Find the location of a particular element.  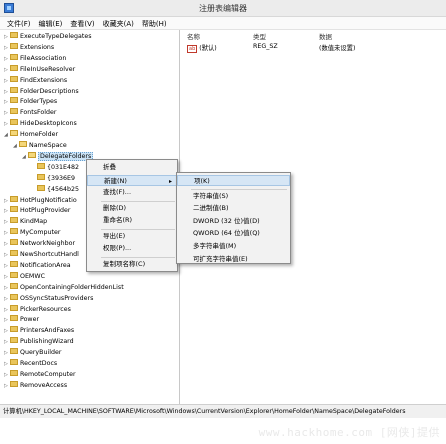

menu-item-1: 编辑(E) is located at coordinates (51, 23).